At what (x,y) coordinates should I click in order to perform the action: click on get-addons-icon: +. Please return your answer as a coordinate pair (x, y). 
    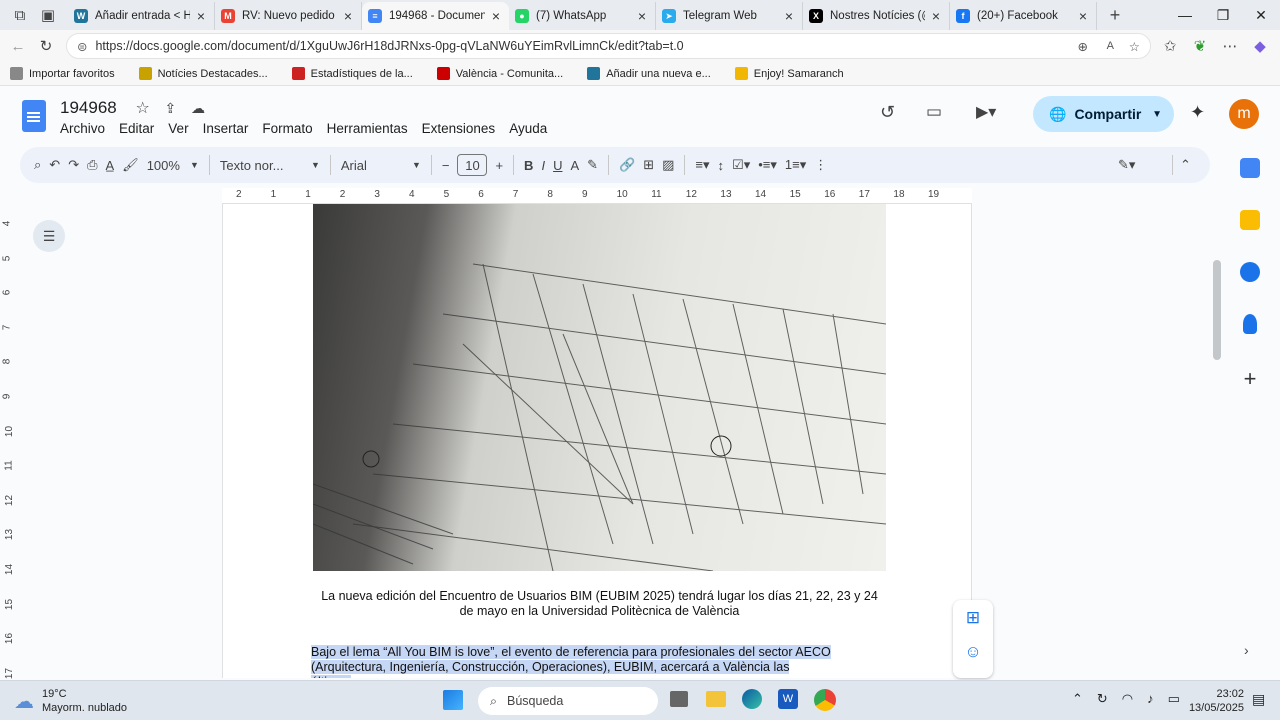
    Looking at the image, I should click on (1250, 379).